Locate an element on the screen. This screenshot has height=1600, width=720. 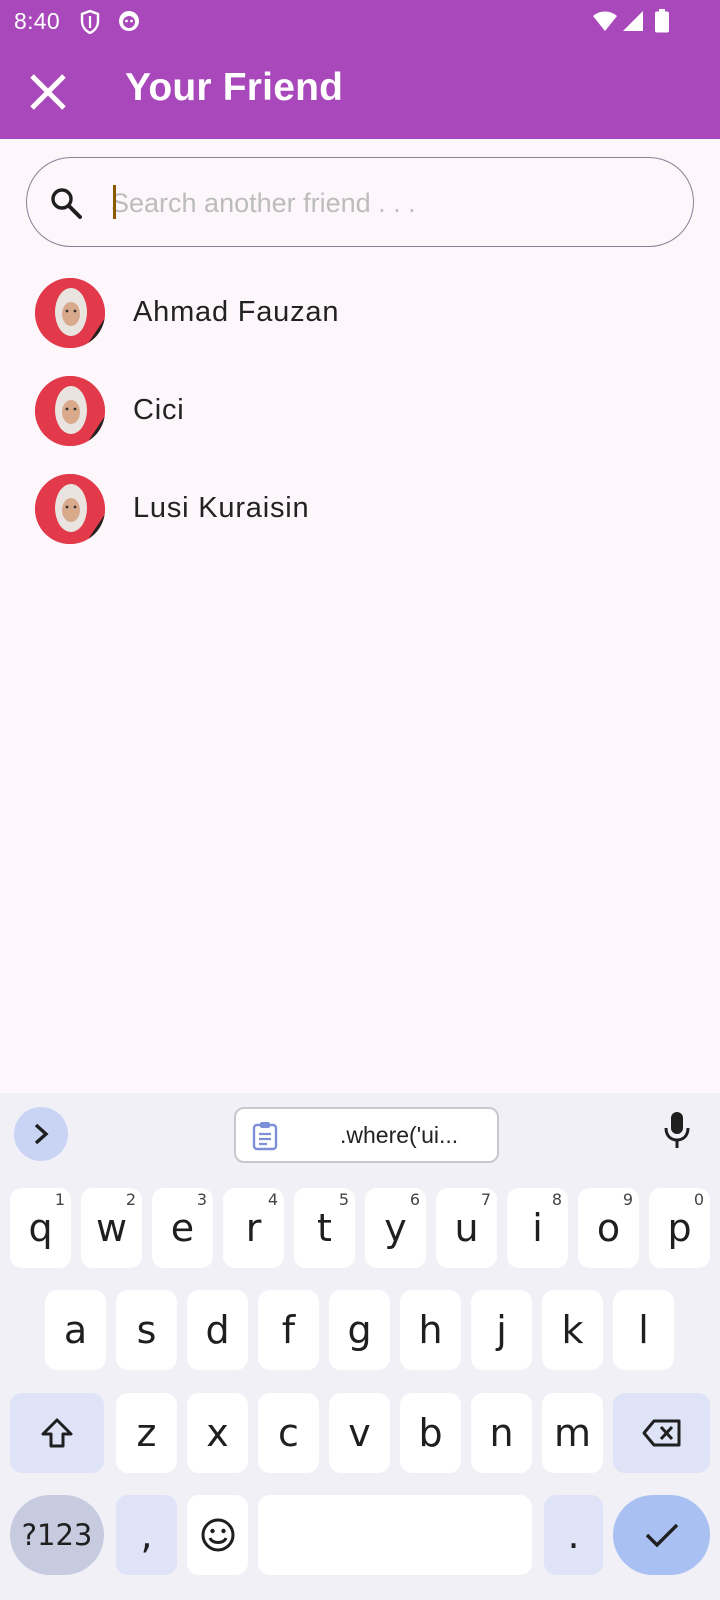
key-q: q1 is located at coordinates (40, 1228).